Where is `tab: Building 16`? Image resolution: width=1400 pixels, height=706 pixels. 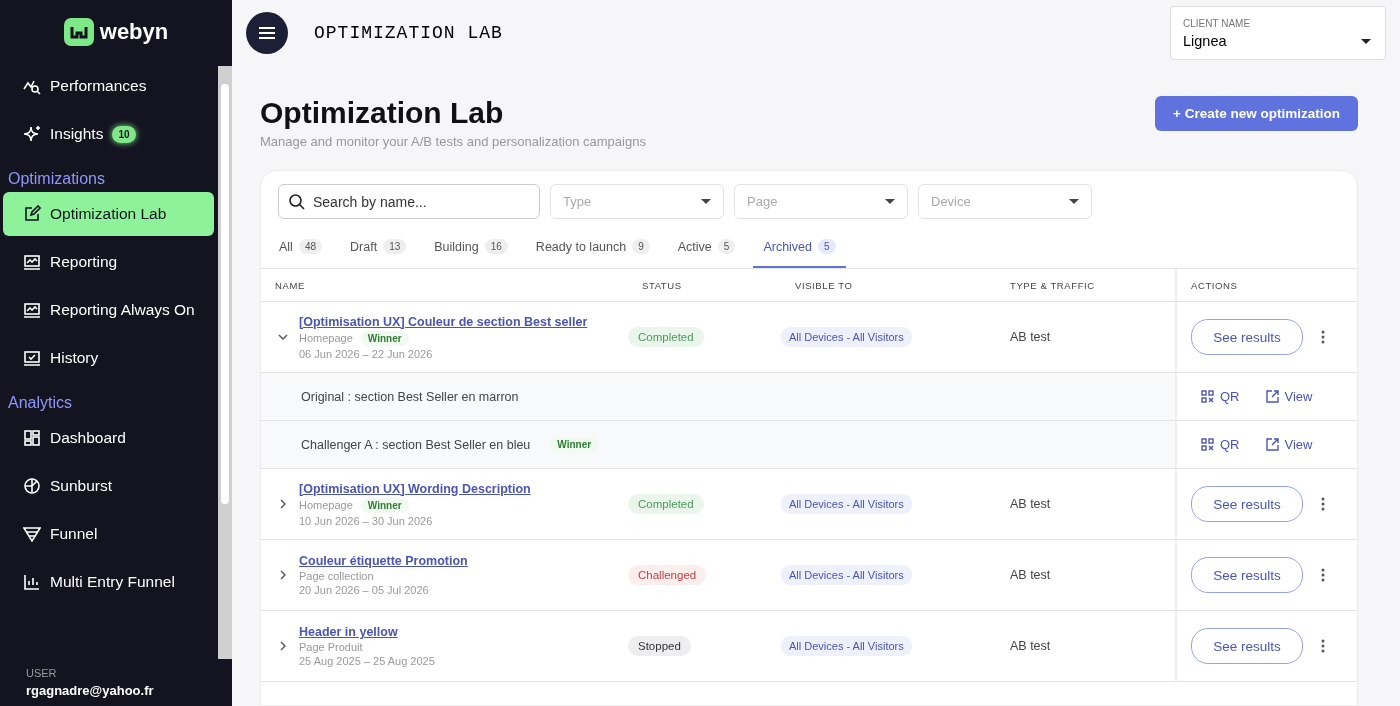 tab: Building 16 is located at coordinates (471, 253).